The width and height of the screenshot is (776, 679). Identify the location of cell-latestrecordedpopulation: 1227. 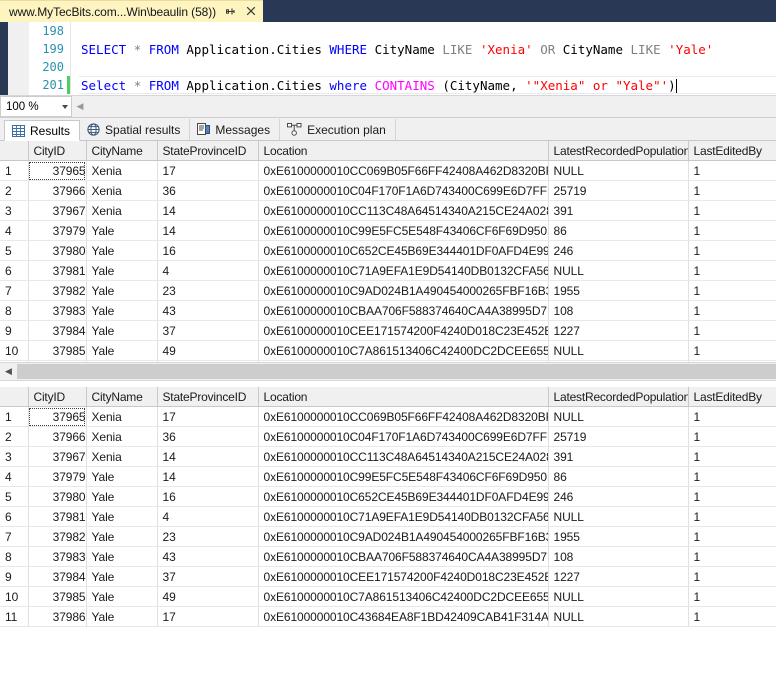
(618, 330).